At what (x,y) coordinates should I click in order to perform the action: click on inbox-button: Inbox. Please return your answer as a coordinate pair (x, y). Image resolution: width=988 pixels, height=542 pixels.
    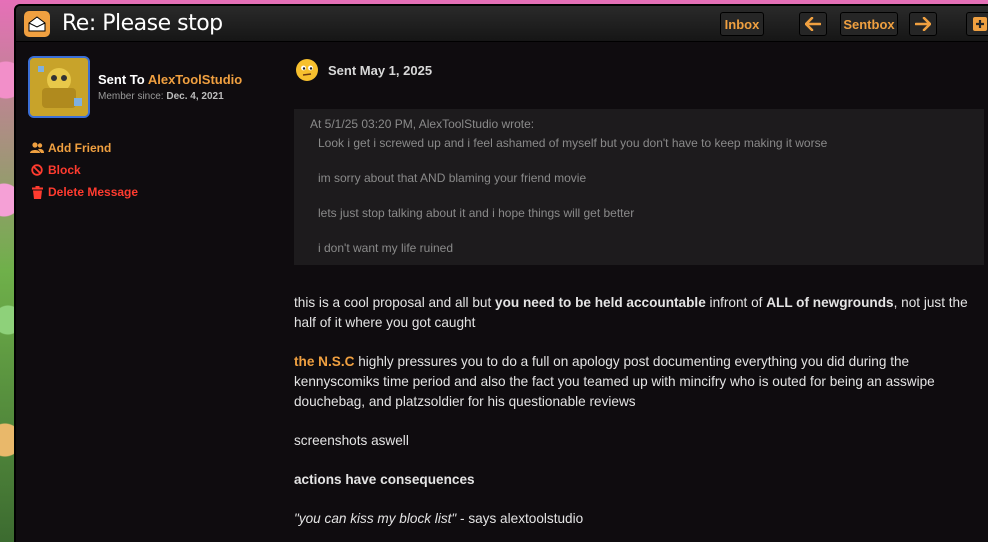
    Looking at the image, I should click on (742, 24).